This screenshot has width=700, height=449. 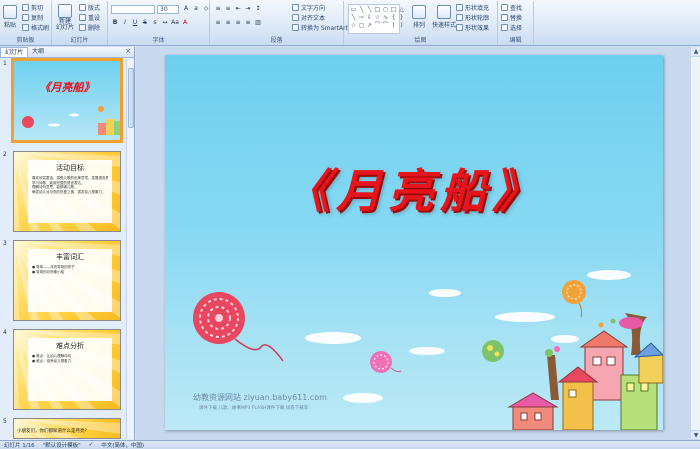 What do you see at coordinates (70, 280) in the screenshot?
I see `thumbnail-card: 丰富词汇 ● 弯弯——月亮弯弯的样子 ● 弯弯的月亮像小船` at bounding box center [70, 280].